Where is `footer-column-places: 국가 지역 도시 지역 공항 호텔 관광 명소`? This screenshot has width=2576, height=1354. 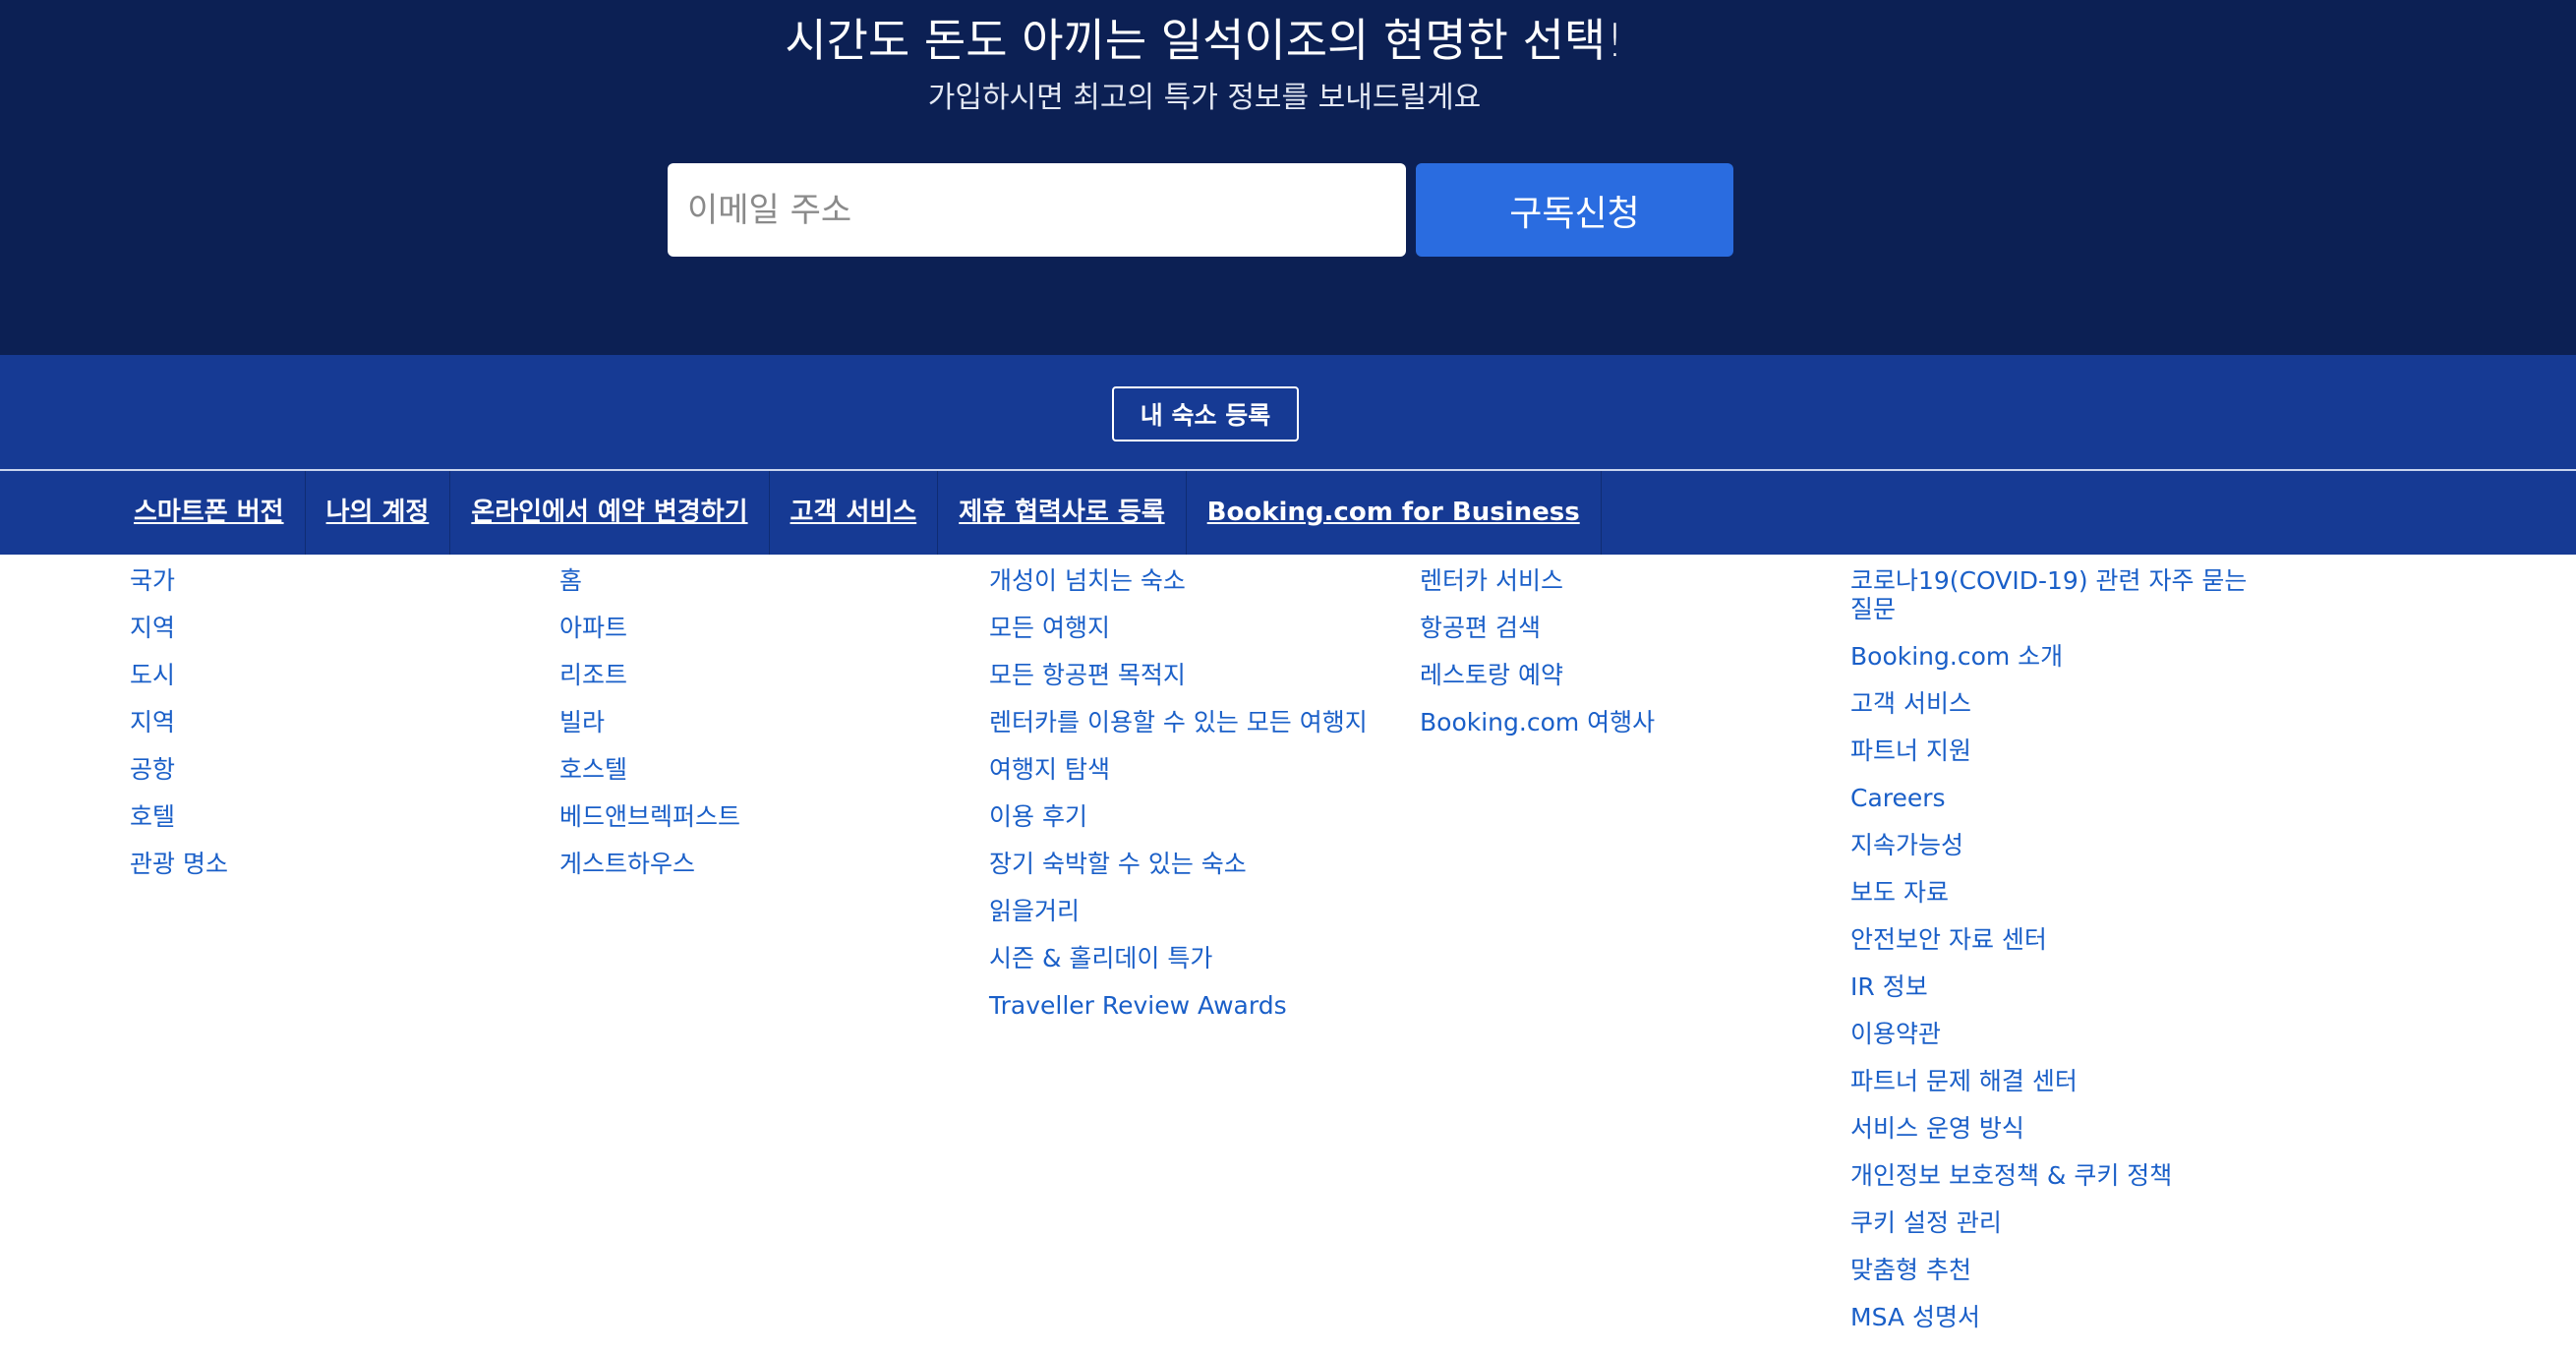 footer-column-places: 국가 지역 도시 지역 공항 호텔 관광 명소 is located at coordinates (336, 731).